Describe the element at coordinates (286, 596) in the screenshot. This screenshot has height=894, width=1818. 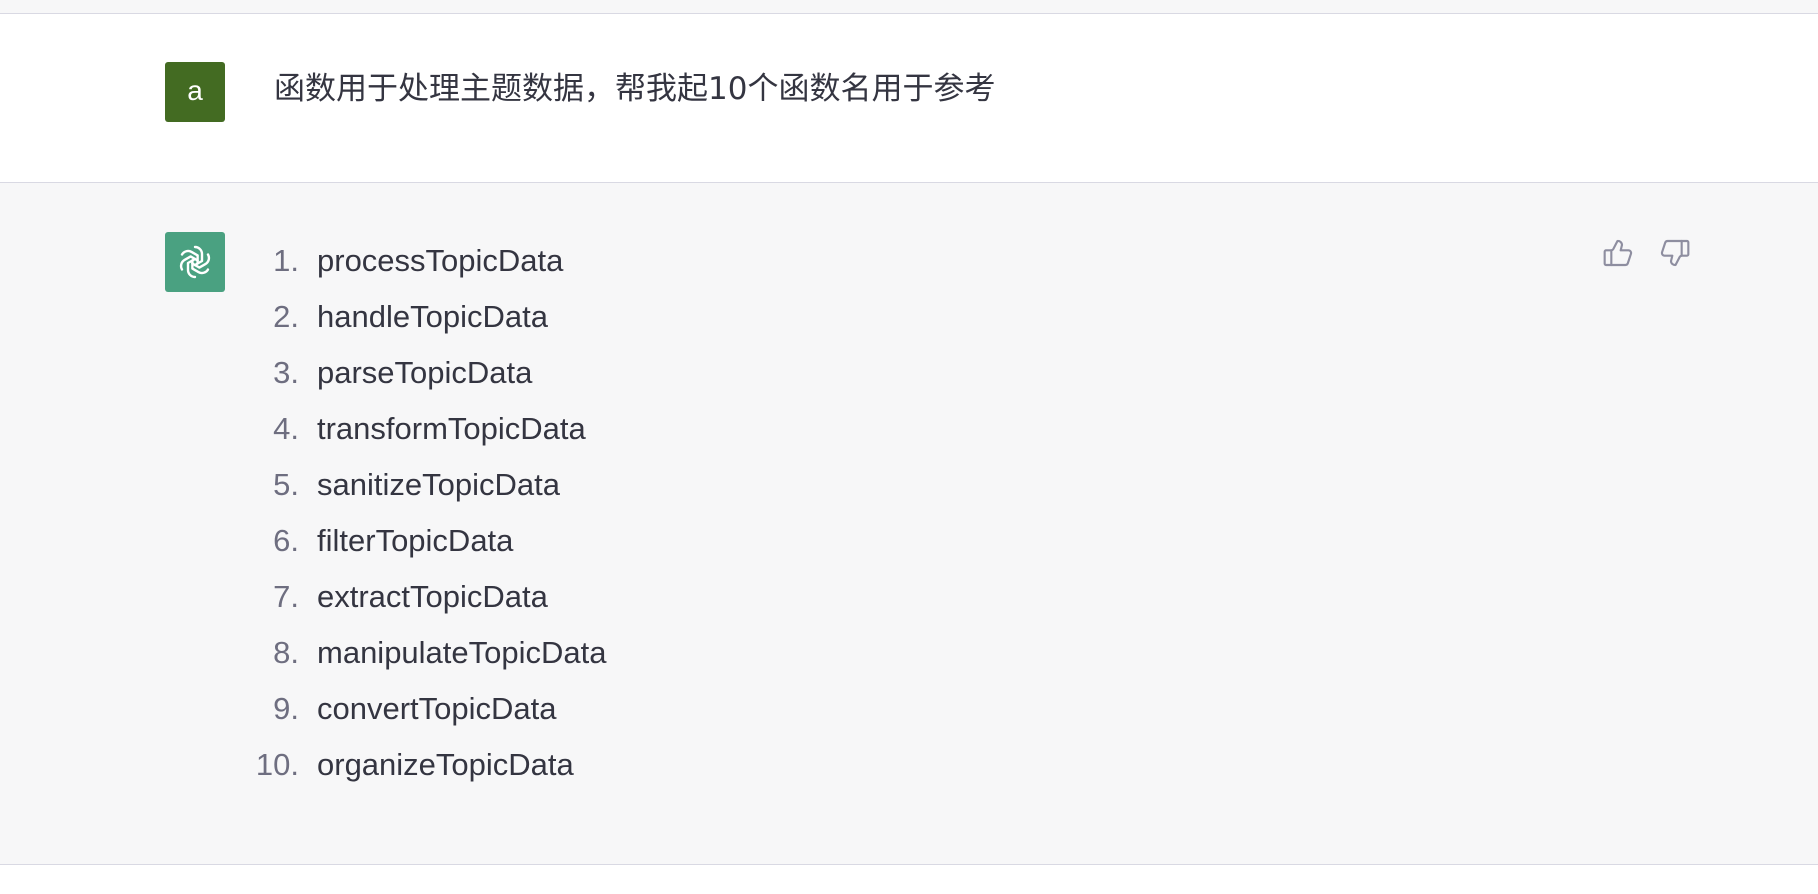
I see `list-item-number: 7.` at that location.